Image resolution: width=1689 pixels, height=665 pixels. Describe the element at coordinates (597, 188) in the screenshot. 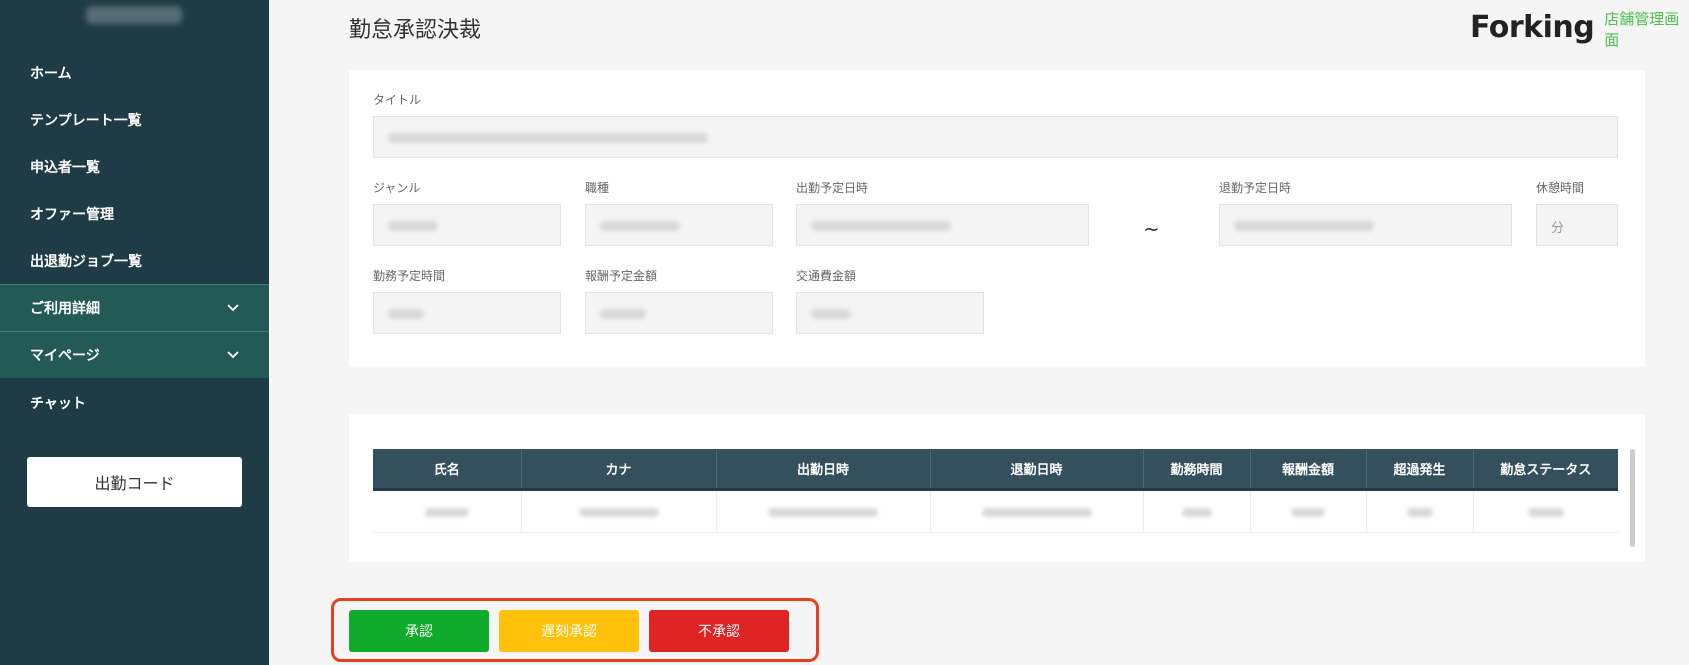

I see `occupation-label: 職種` at that location.